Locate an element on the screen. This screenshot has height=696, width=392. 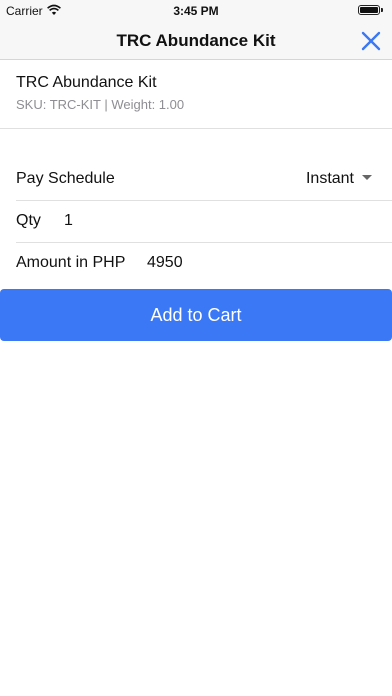
qty-label: Qty is located at coordinates (28, 220).